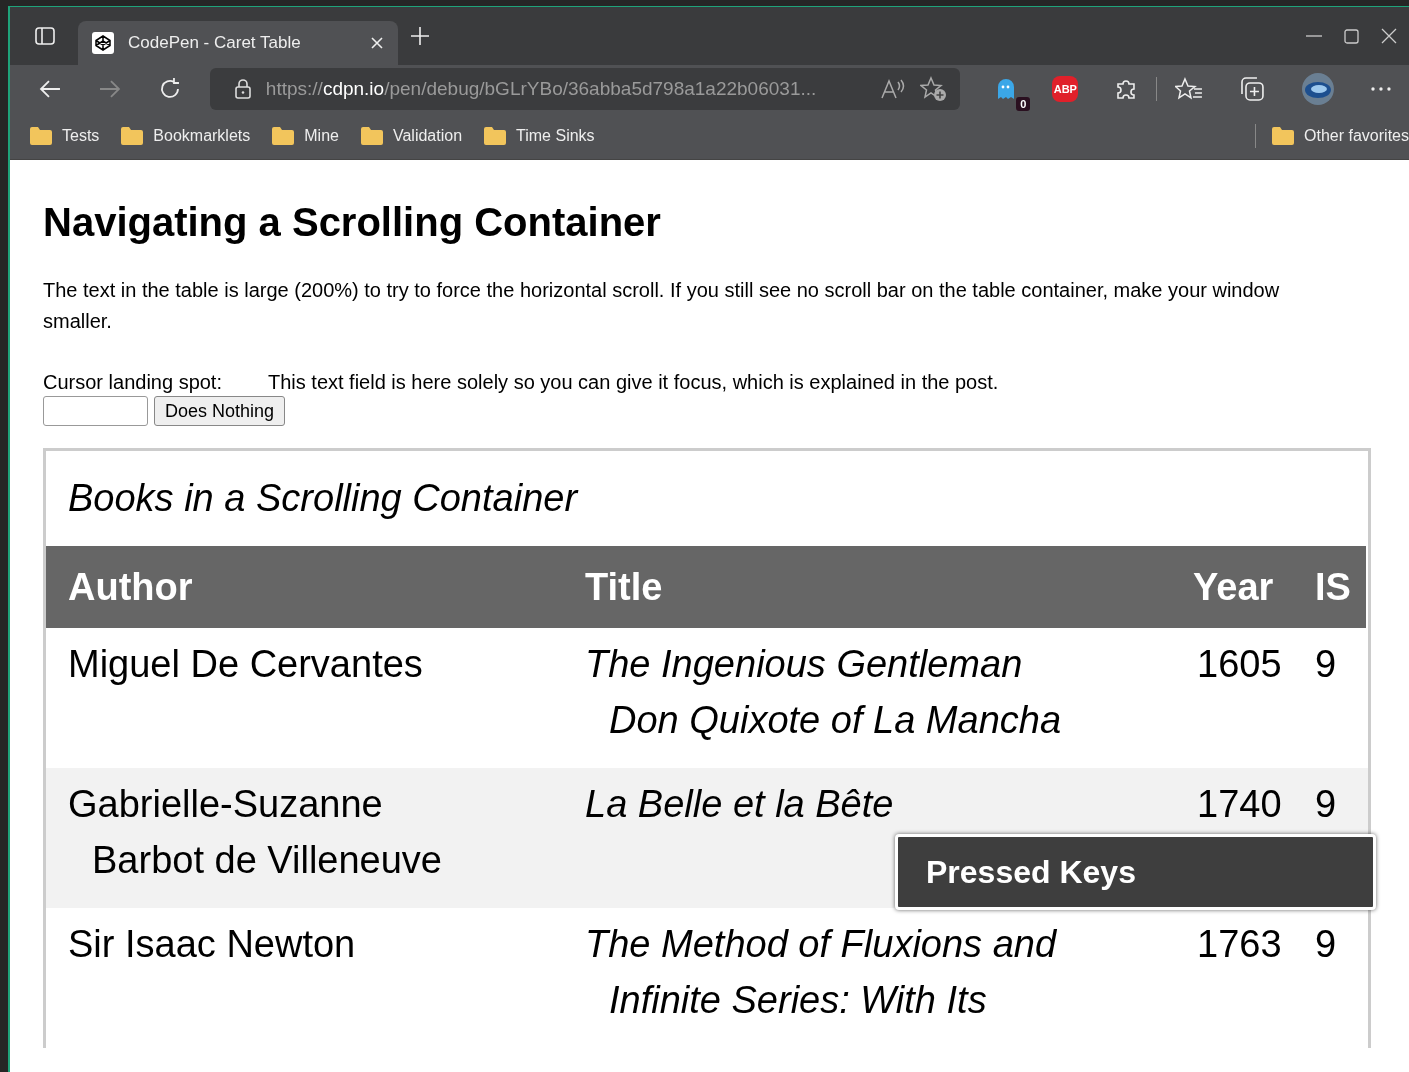 This screenshot has height=1072, width=1409. Describe the element at coordinates (1333, 587) in the screenshot. I see `column-header: IS` at that location.